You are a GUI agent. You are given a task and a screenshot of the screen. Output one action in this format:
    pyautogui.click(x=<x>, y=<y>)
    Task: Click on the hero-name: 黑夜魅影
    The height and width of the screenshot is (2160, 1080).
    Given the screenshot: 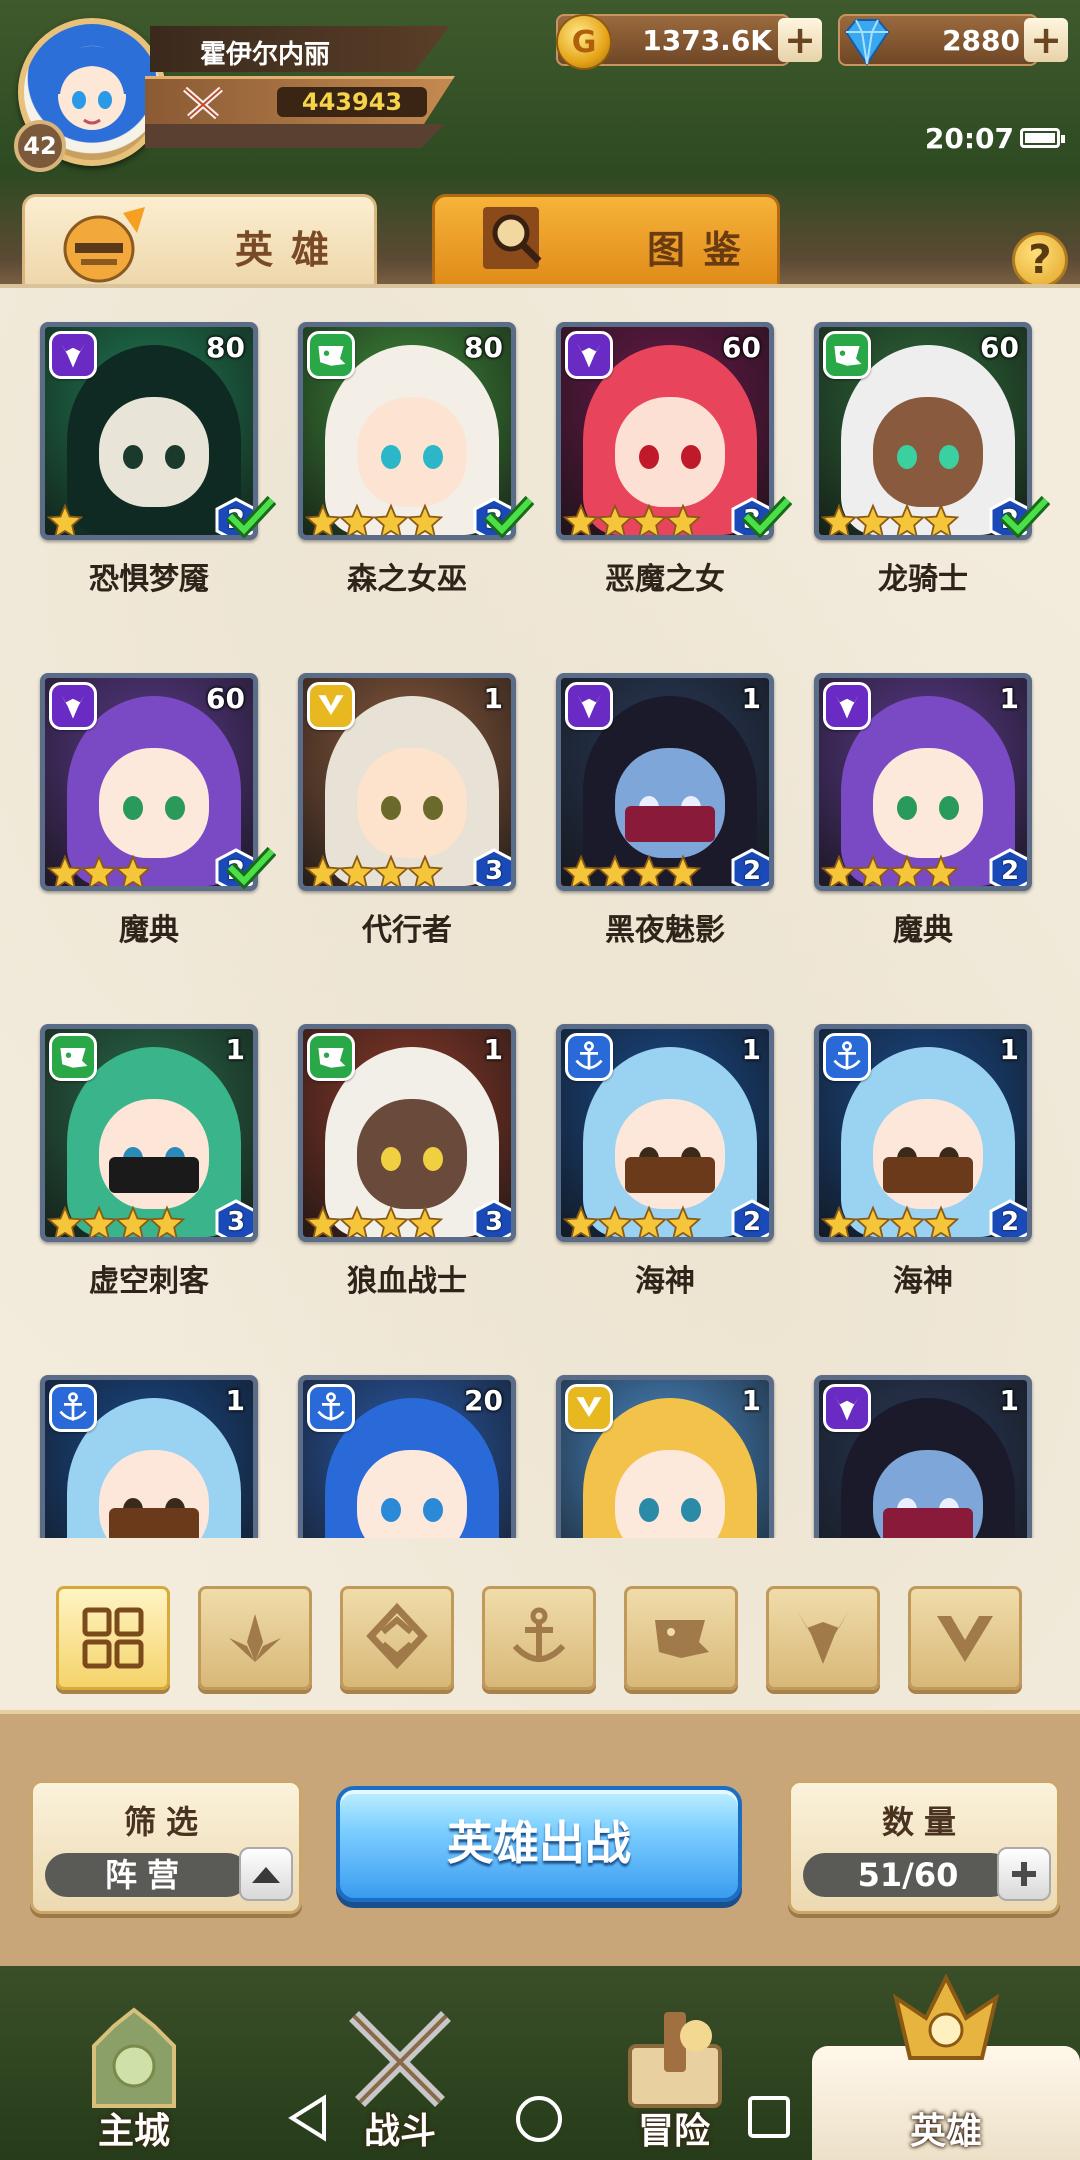 What is the action you would take?
    pyautogui.click(x=665, y=930)
    